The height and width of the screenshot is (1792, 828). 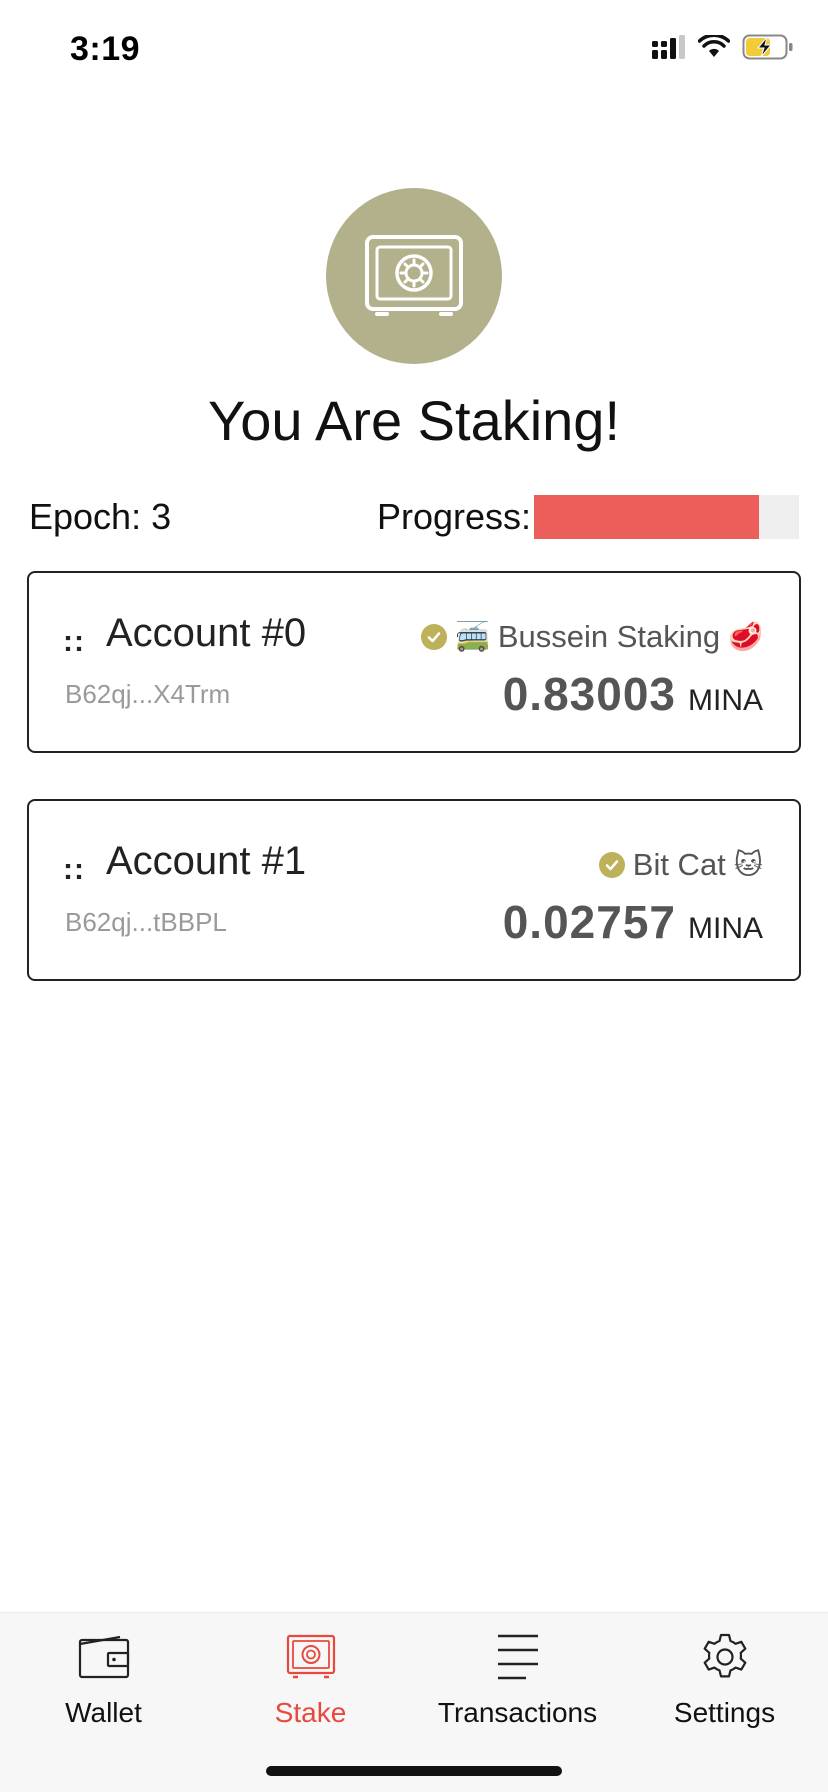 What do you see at coordinates (518, 1657) in the screenshot?
I see `list-icon` at bounding box center [518, 1657].